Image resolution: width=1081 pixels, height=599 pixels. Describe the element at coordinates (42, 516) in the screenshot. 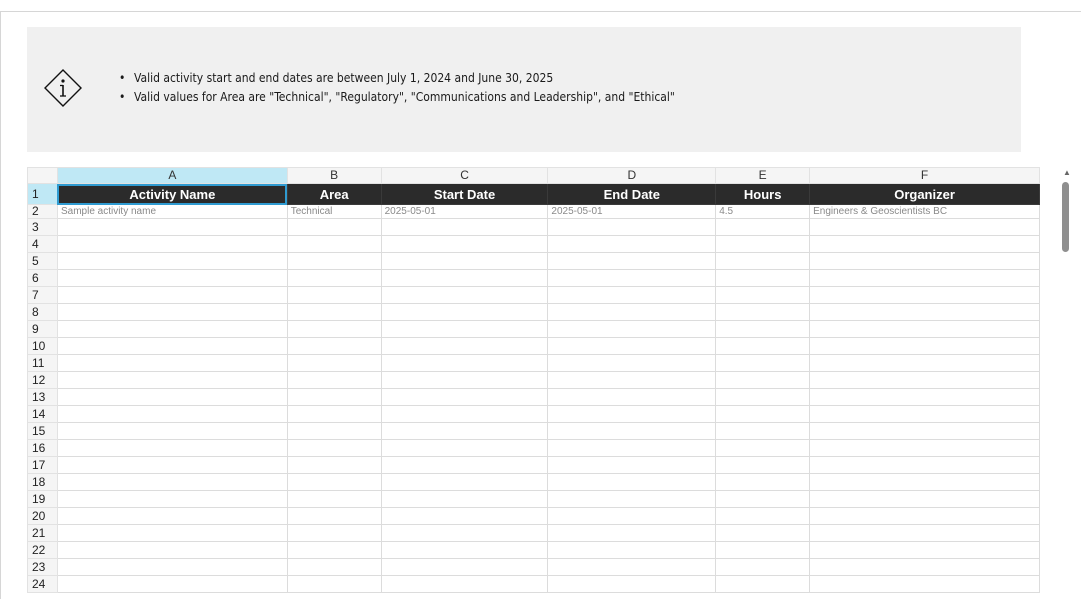

I see `row-number: 20` at that location.